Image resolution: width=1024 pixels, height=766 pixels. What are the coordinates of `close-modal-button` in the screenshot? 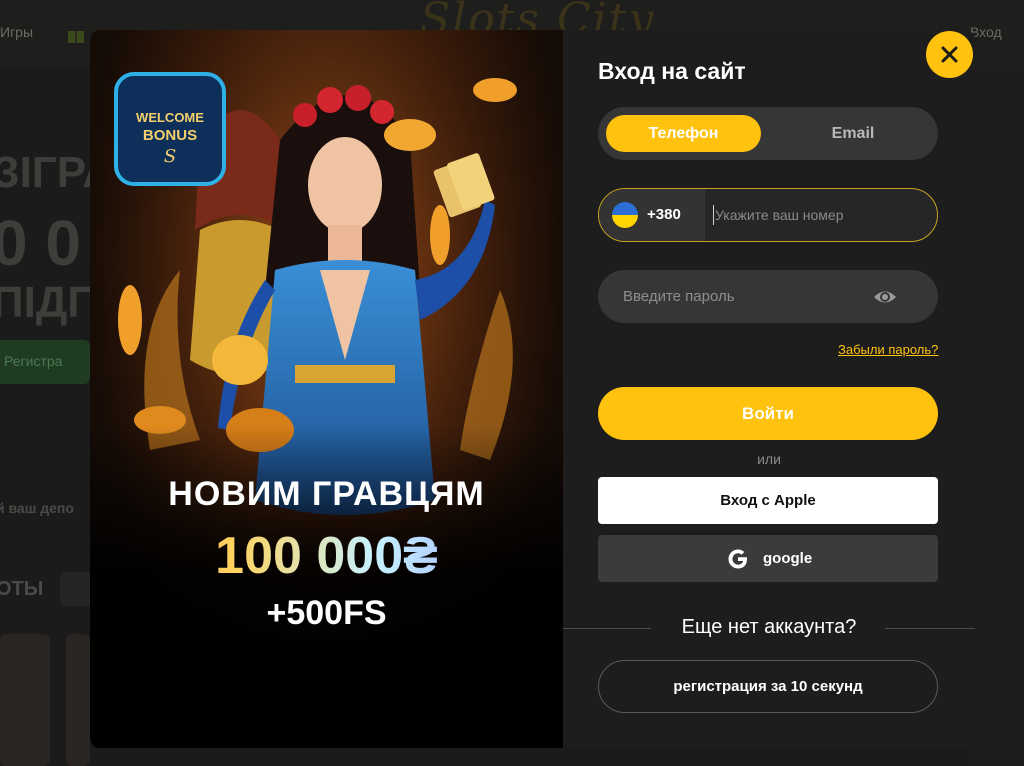 It's located at (949, 54).